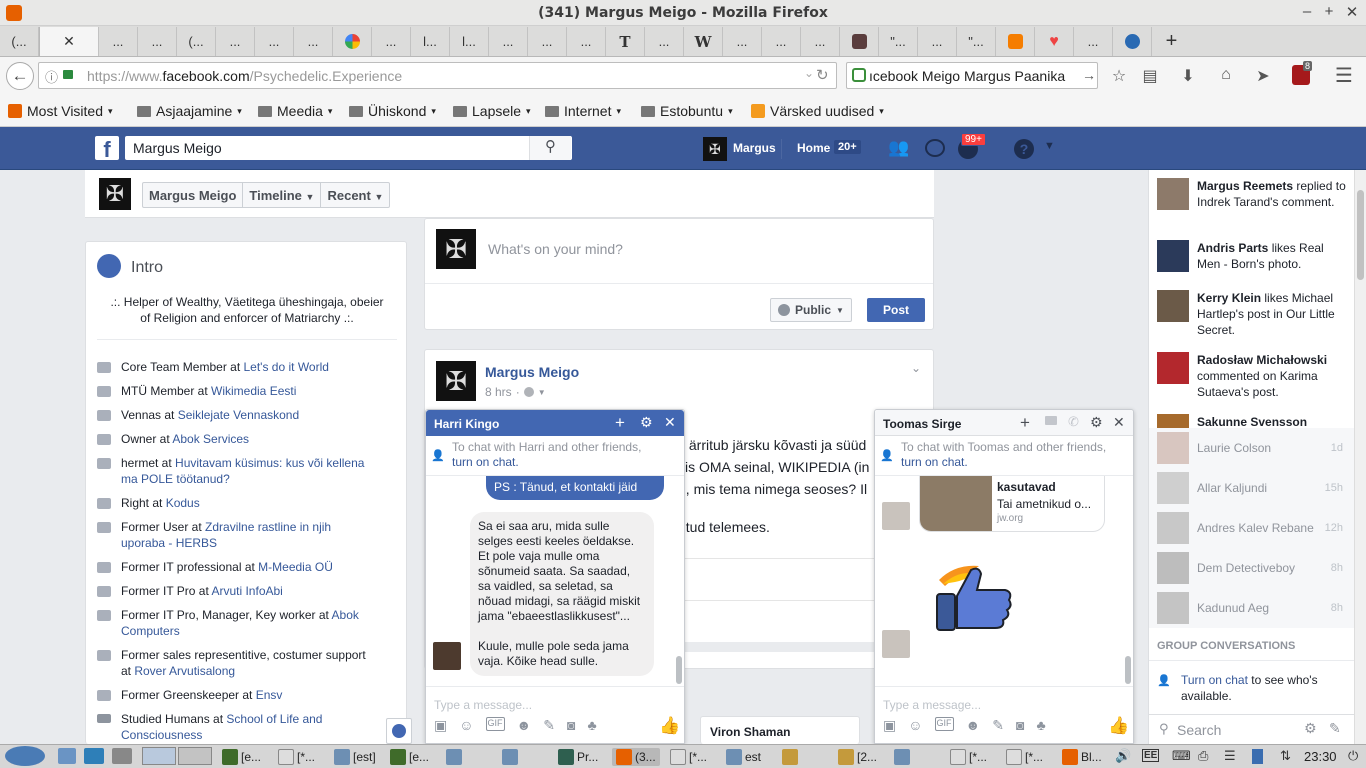  What do you see at coordinates (498, 392) in the screenshot?
I see `post-time: 8 hrs` at bounding box center [498, 392].